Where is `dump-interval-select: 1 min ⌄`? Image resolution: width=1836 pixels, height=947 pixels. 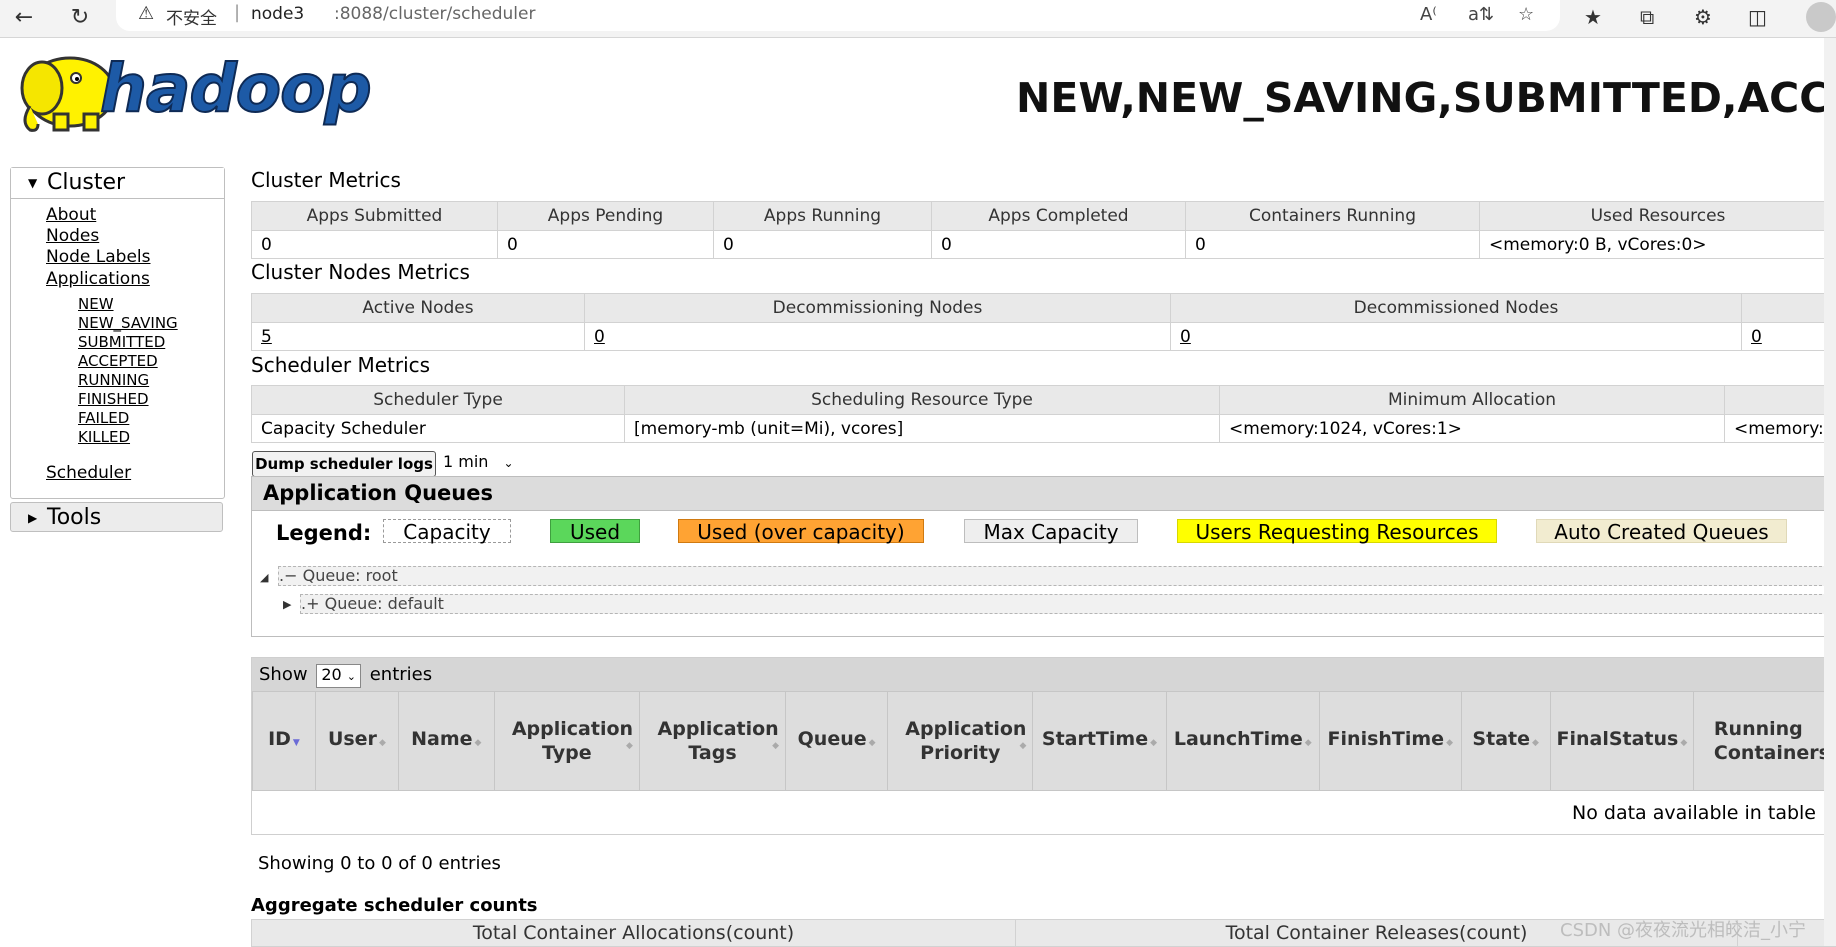 dump-interval-select: 1 min ⌄ is located at coordinates (478, 461).